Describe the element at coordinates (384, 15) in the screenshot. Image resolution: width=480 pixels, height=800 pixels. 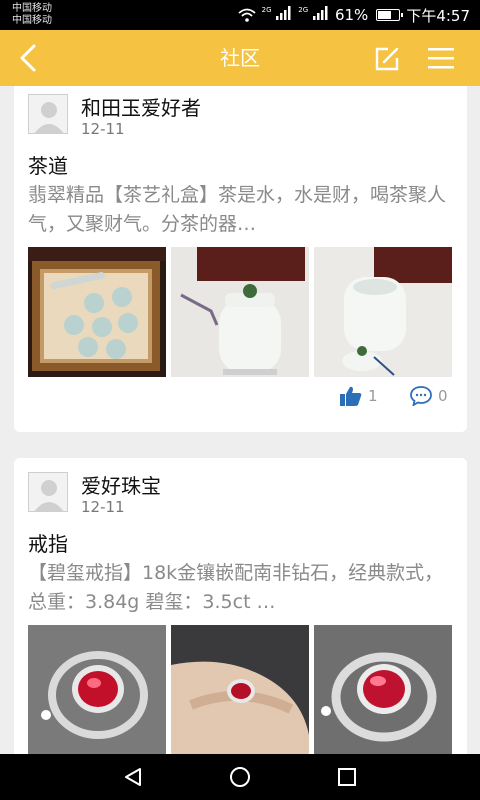
I see `battery-level` at that location.